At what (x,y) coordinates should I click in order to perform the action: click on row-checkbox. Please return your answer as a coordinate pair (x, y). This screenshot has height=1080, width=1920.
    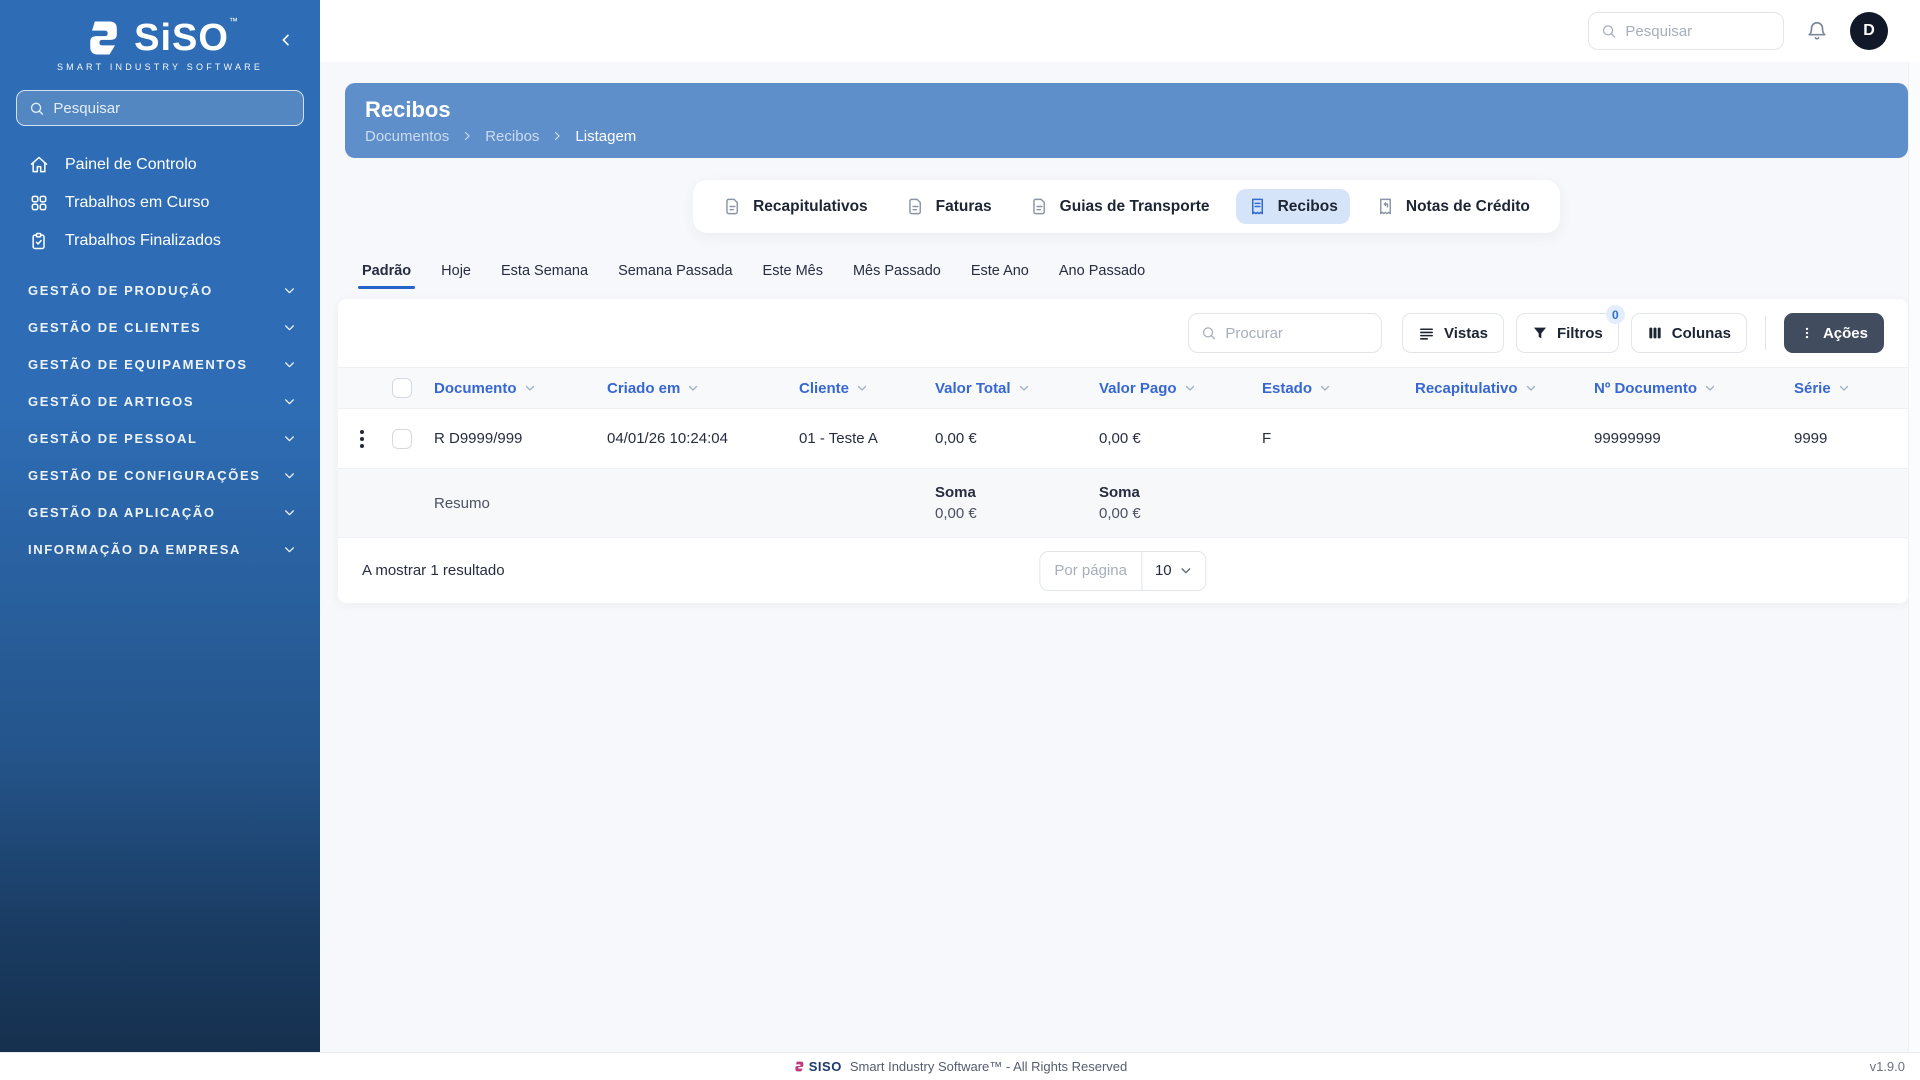
    Looking at the image, I should click on (402, 438).